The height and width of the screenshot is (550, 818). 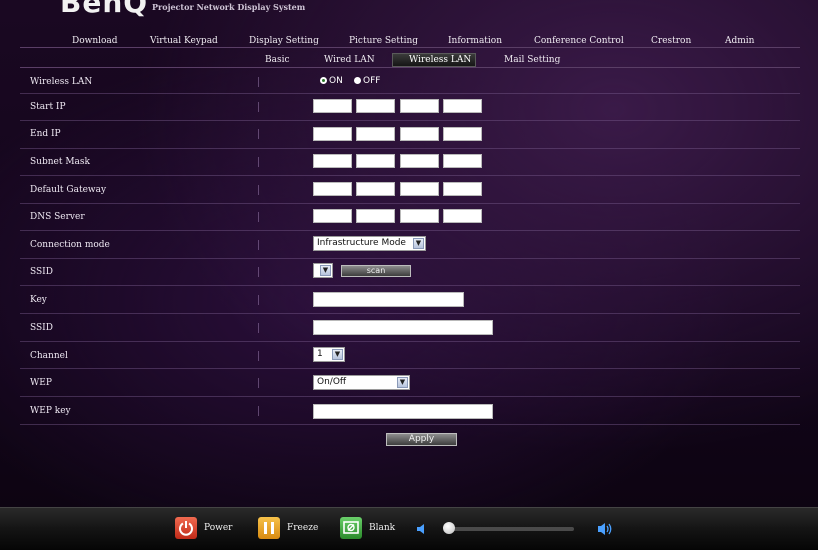 What do you see at coordinates (383, 41) in the screenshot?
I see `nav-picture-setting: Picture Setting` at bounding box center [383, 41].